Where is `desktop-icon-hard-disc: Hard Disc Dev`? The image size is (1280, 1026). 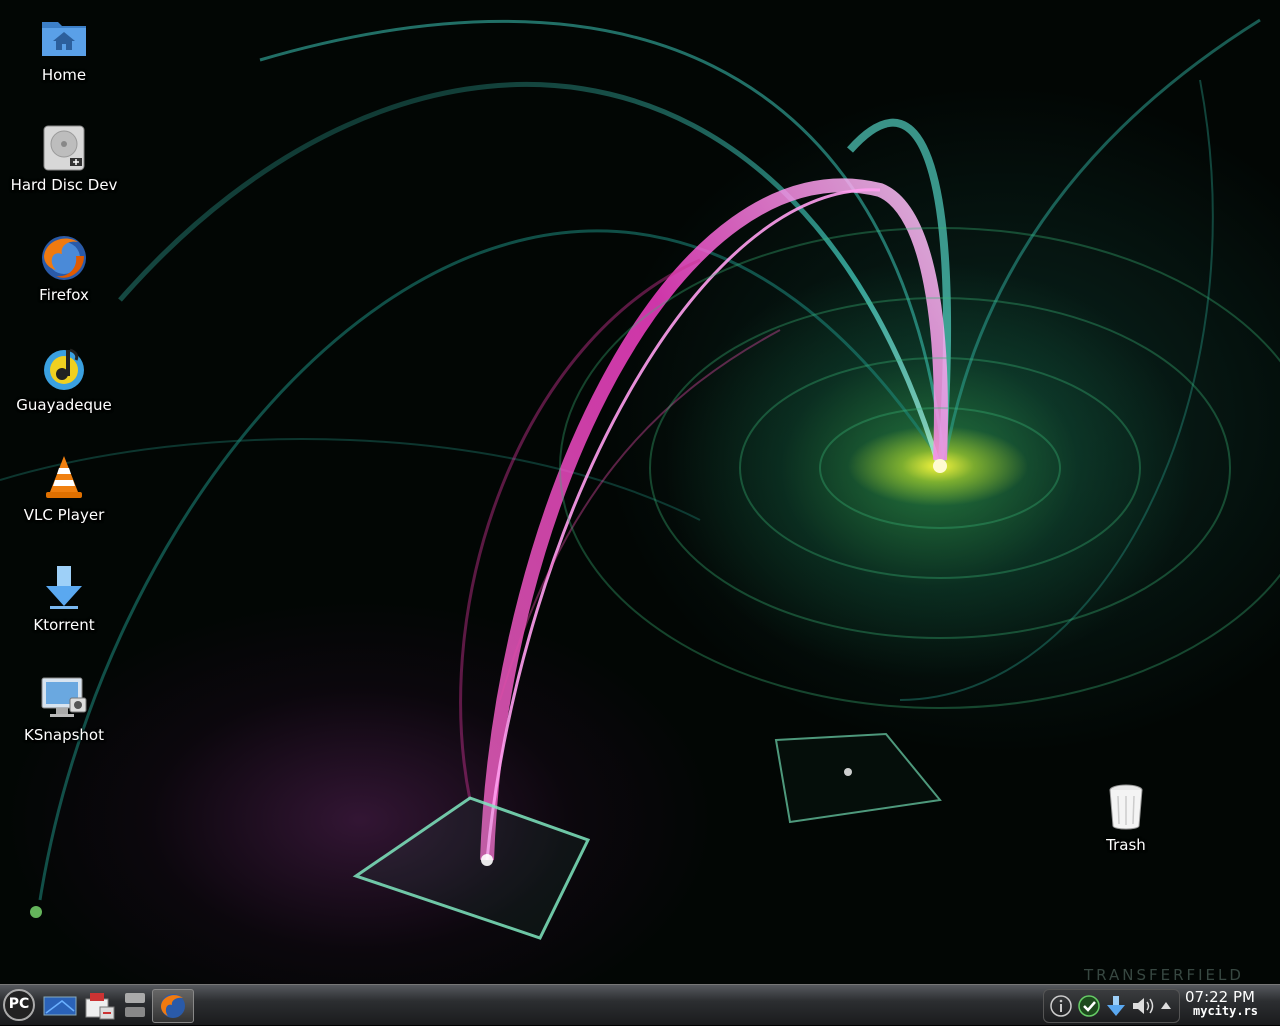 desktop-icon-hard-disc: Hard Disc Dev is located at coordinates (64, 158).